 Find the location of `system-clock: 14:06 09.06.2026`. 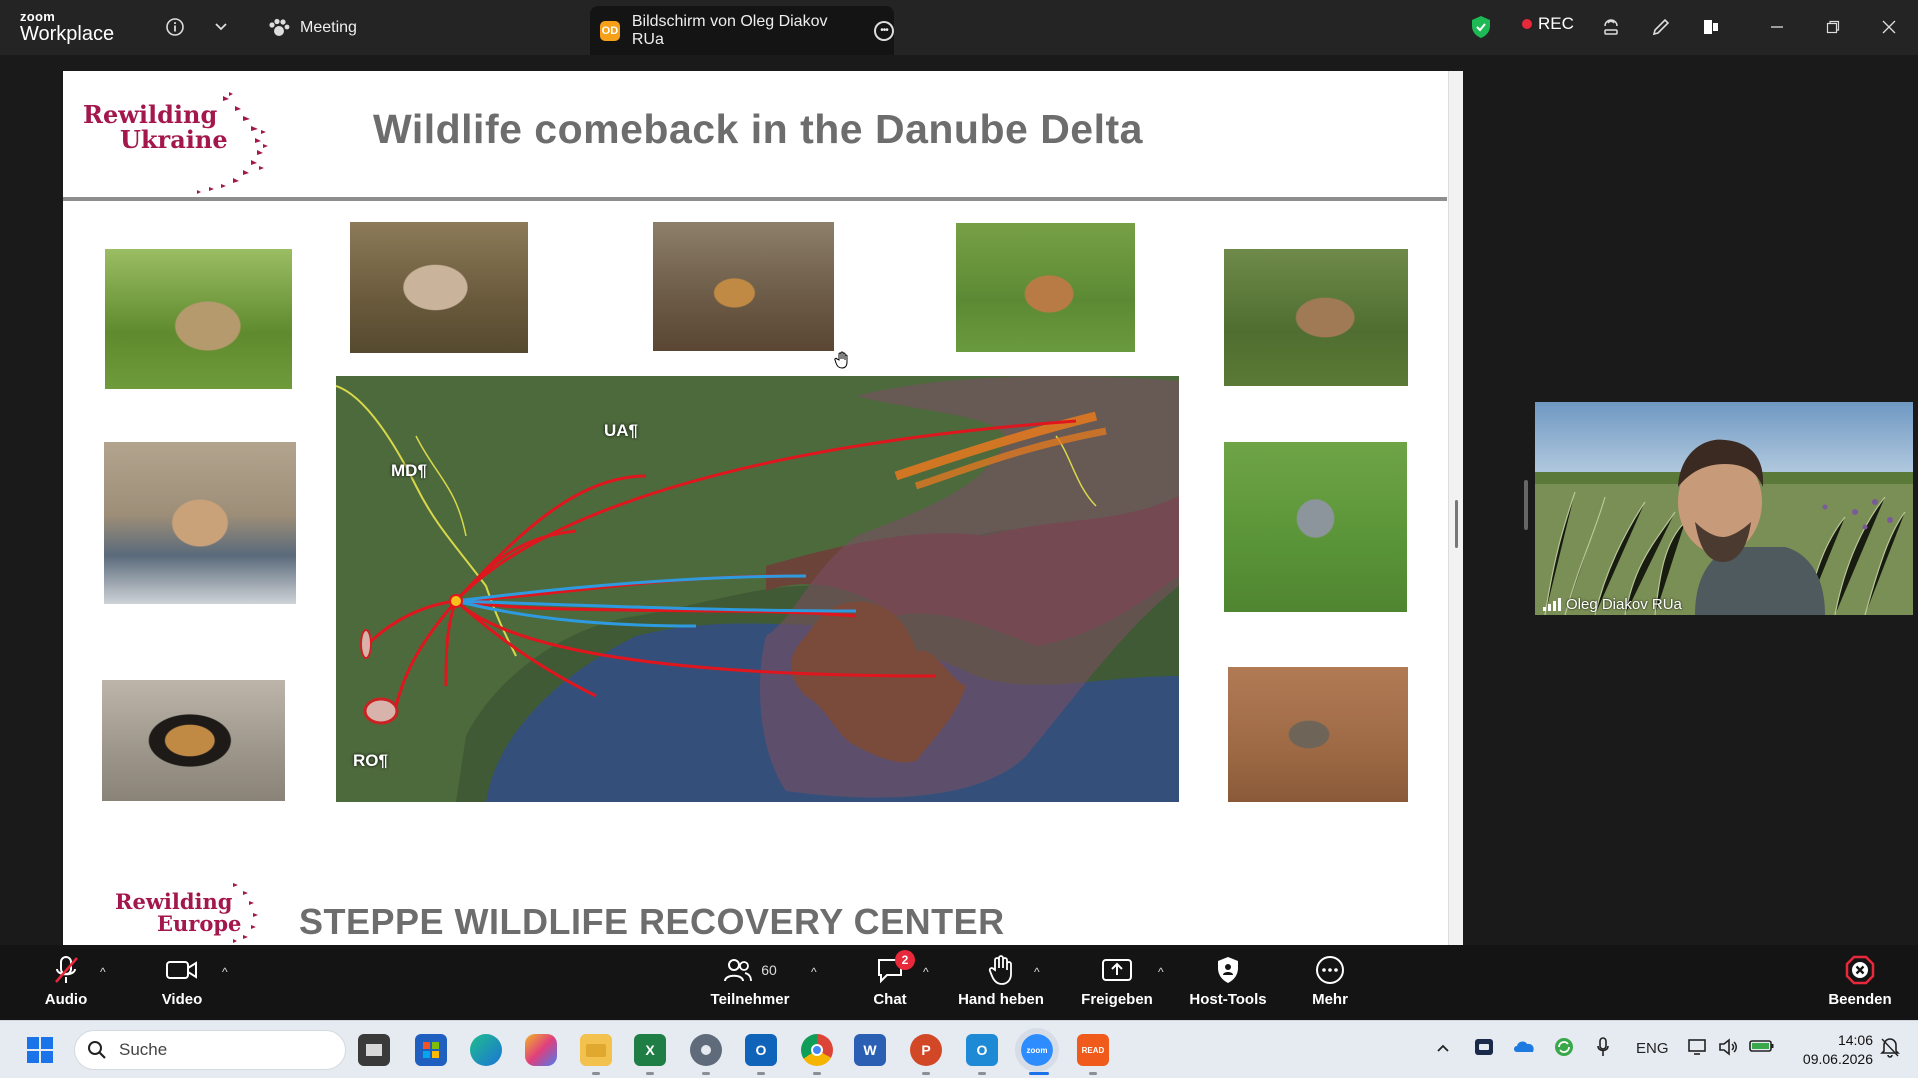

system-clock: 14:06 09.06.2026 is located at coordinates (1833, 1050).